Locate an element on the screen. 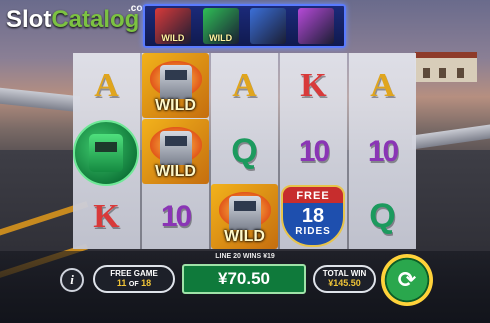 Image resolution: width=490 pixels, height=323 pixels. logo-catalog: Catalog is located at coordinates (95, 19).